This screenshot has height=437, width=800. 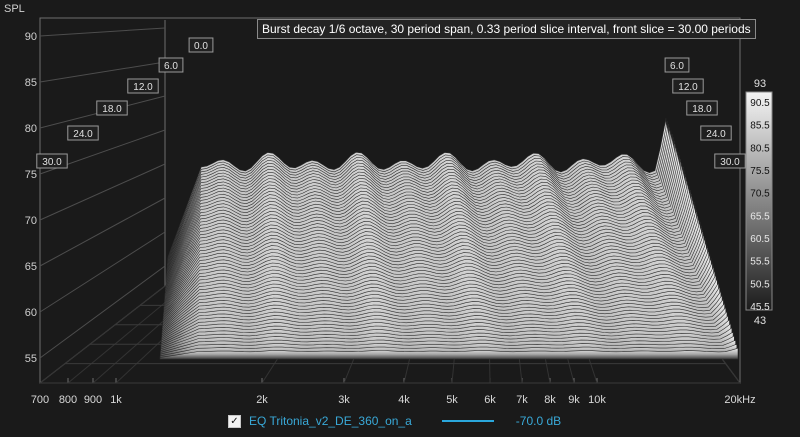 I want to click on colorbar-tick-label: 50.5, so click(x=760, y=284).